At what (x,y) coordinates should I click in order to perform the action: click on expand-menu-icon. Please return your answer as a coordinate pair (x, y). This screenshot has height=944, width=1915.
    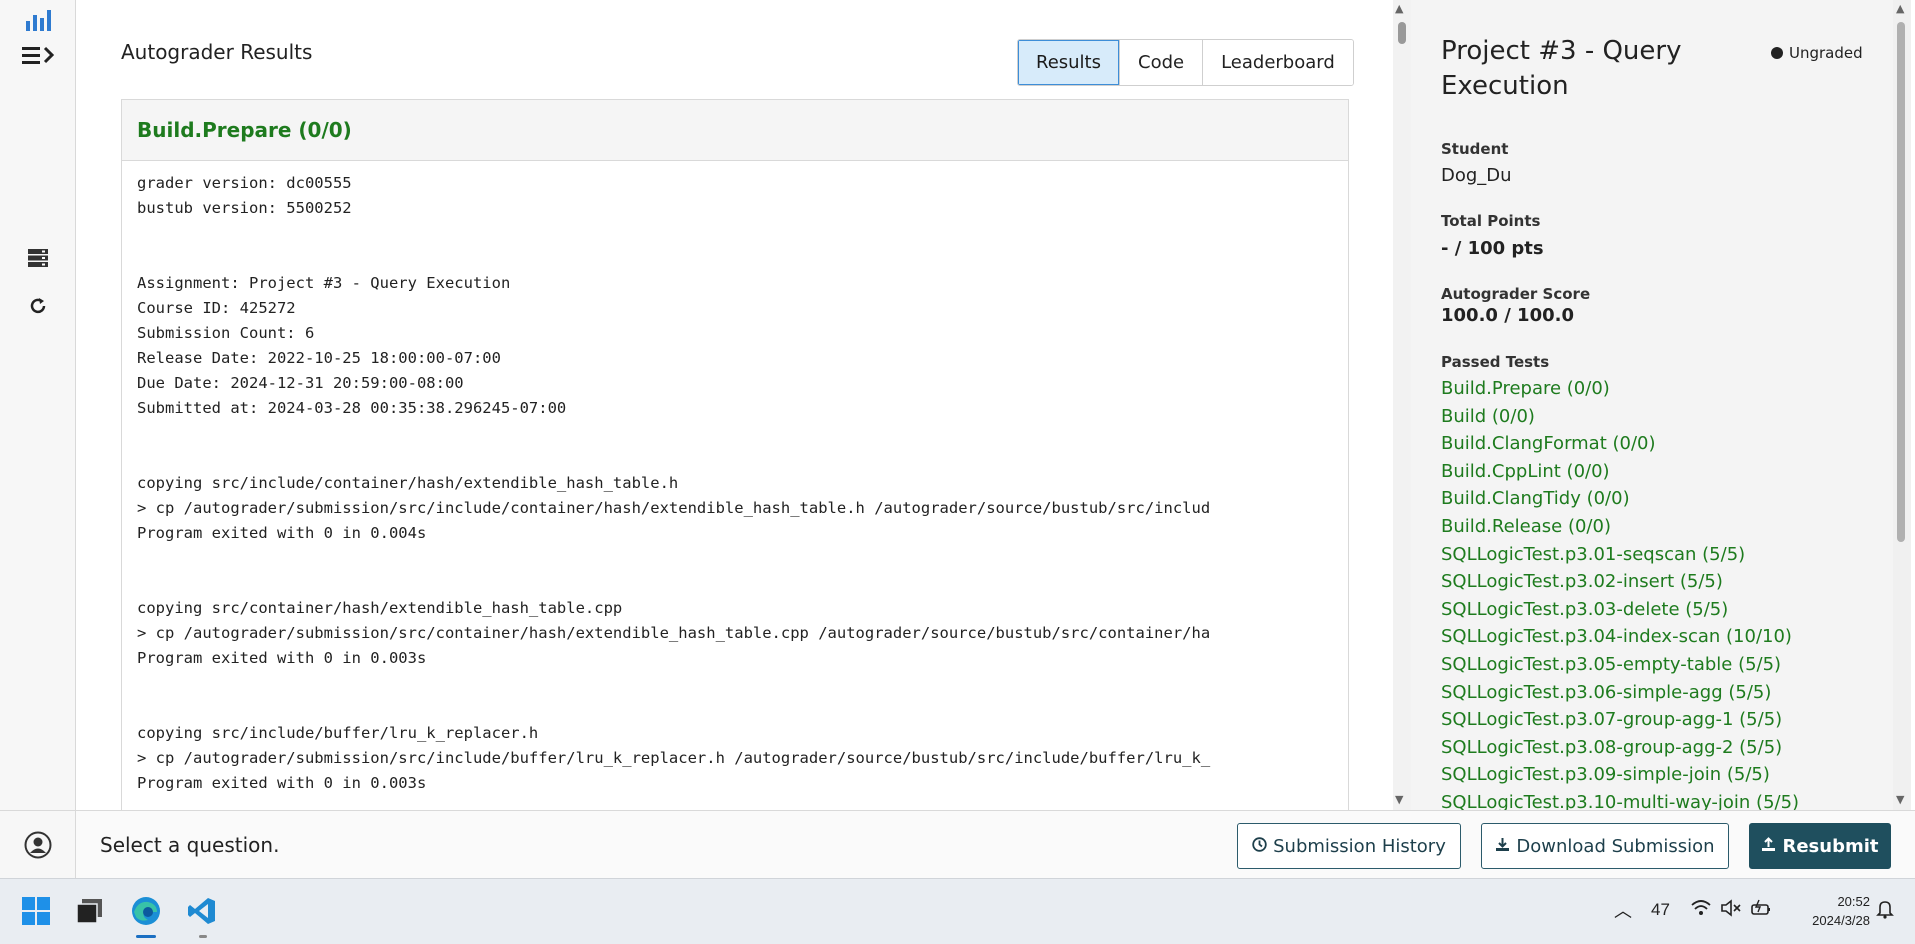
    Looking at the image, I should click on (38, 55).